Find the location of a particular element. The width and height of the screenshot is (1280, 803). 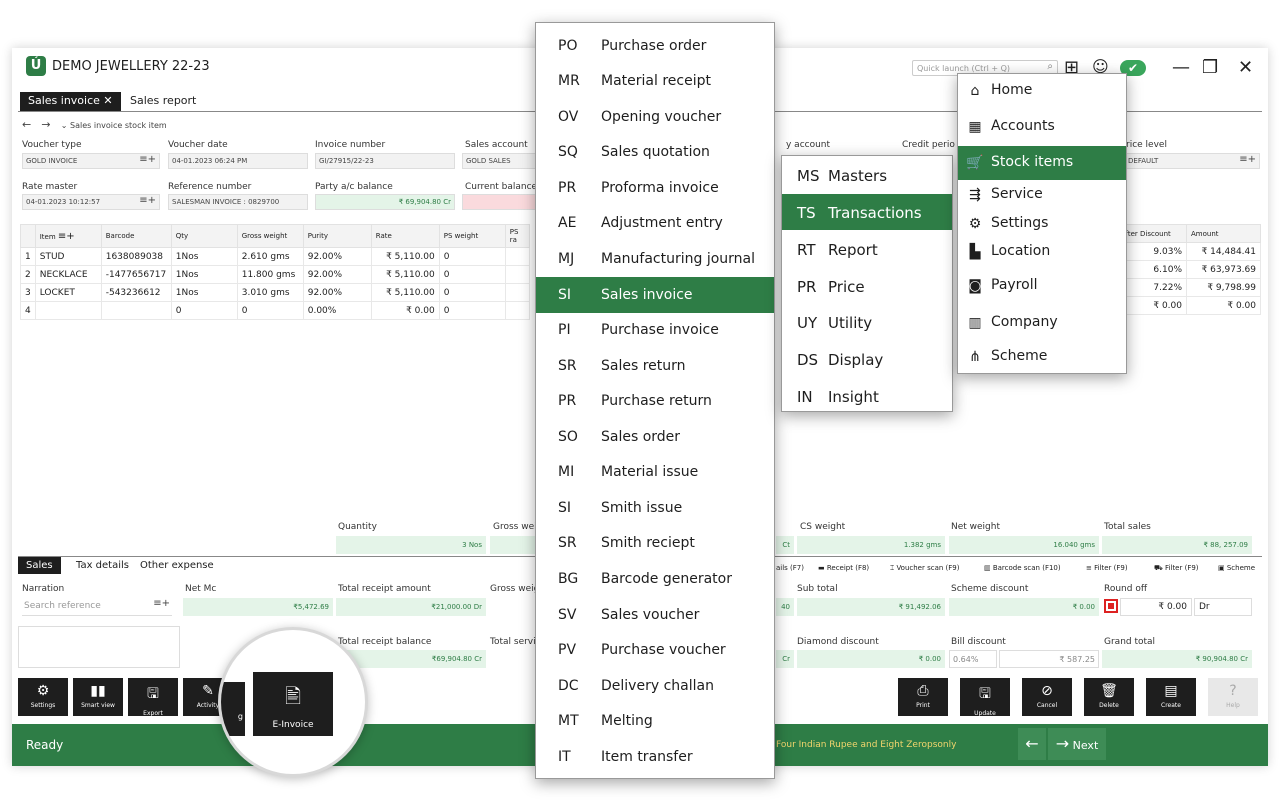

round-off-dr-select: Dr is located at coordinates (1223, 607).